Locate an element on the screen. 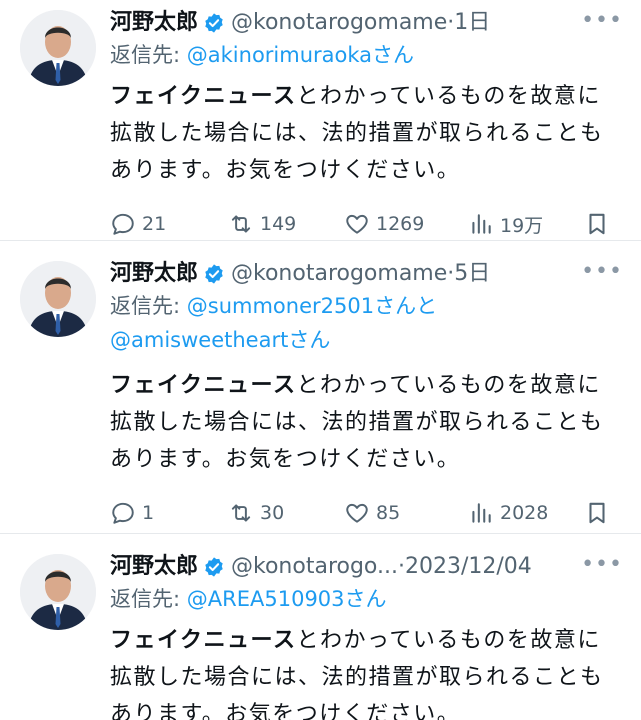 The image size is (641, 720). tweet-timestamp: 5日 is located at coordinates (472, 274).